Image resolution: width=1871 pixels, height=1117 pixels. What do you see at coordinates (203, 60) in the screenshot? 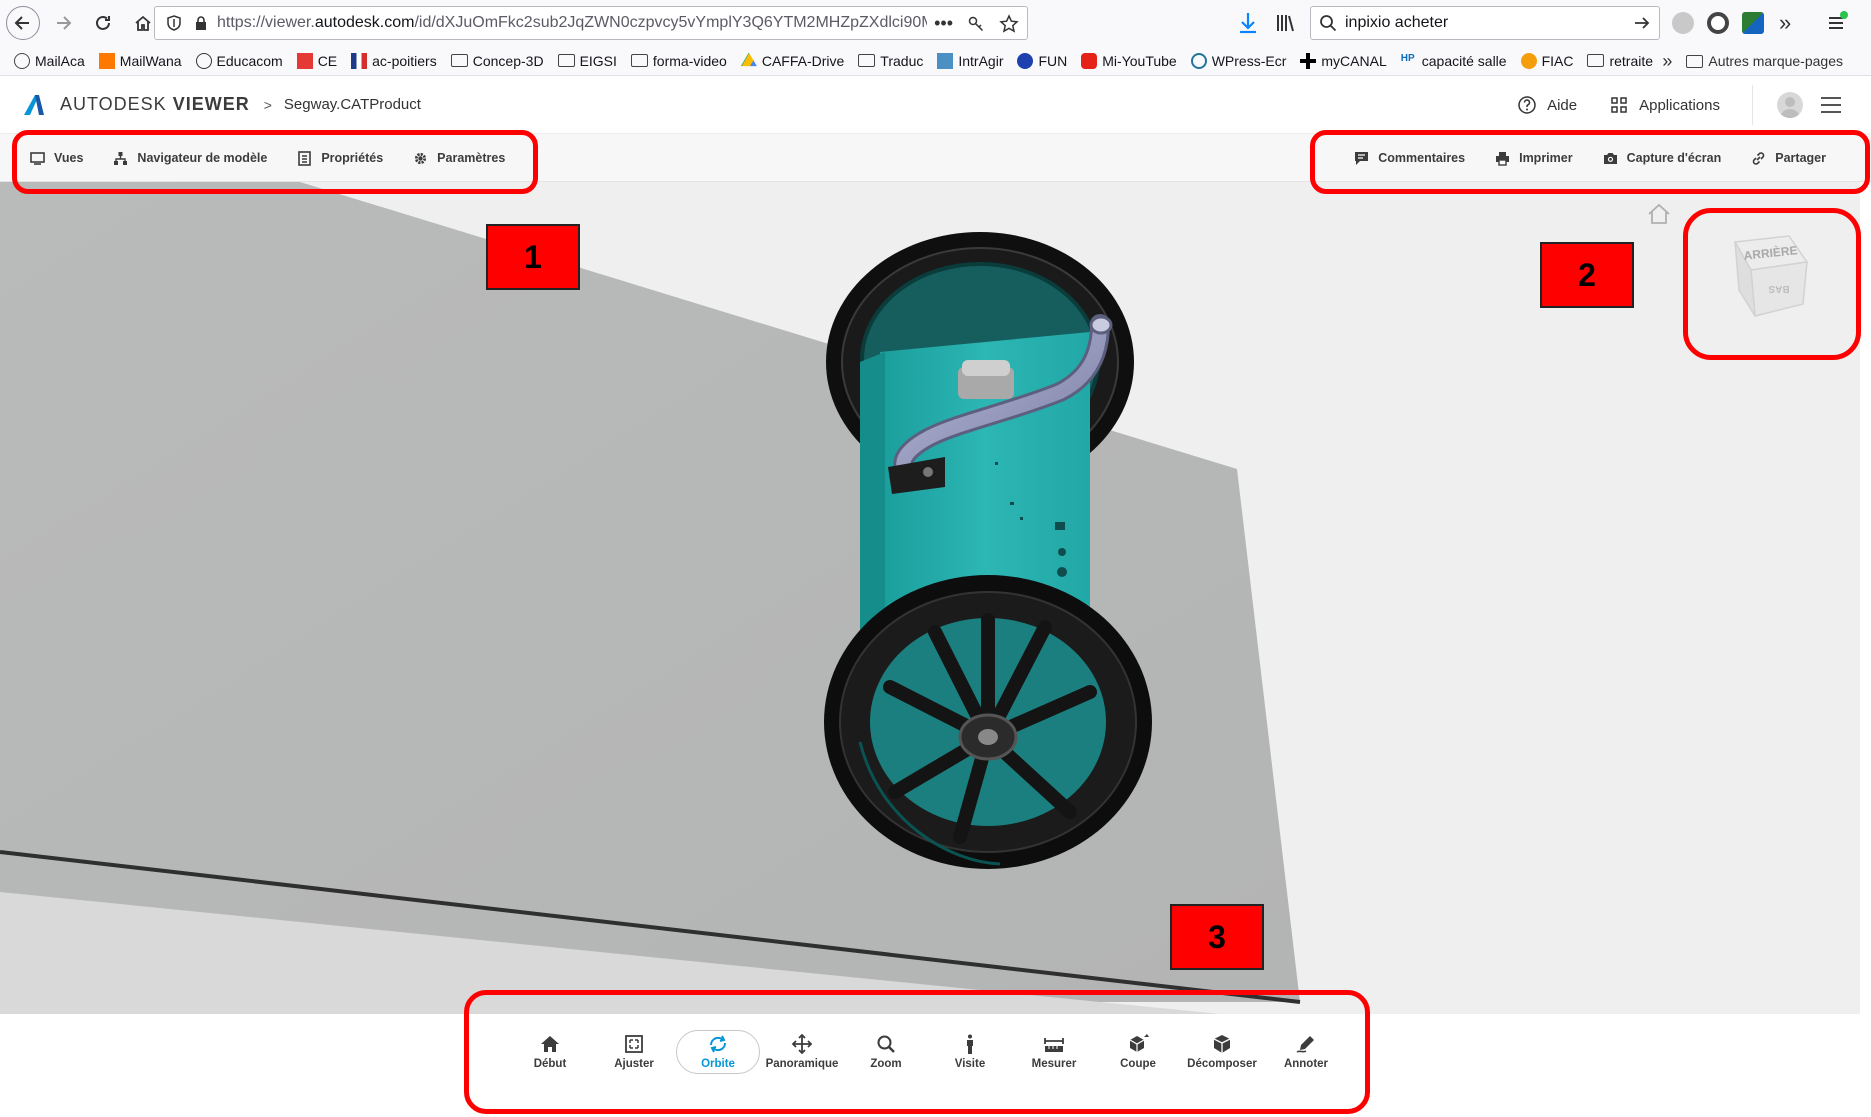
I see `globe-icon` at bounding box center [203, 60].